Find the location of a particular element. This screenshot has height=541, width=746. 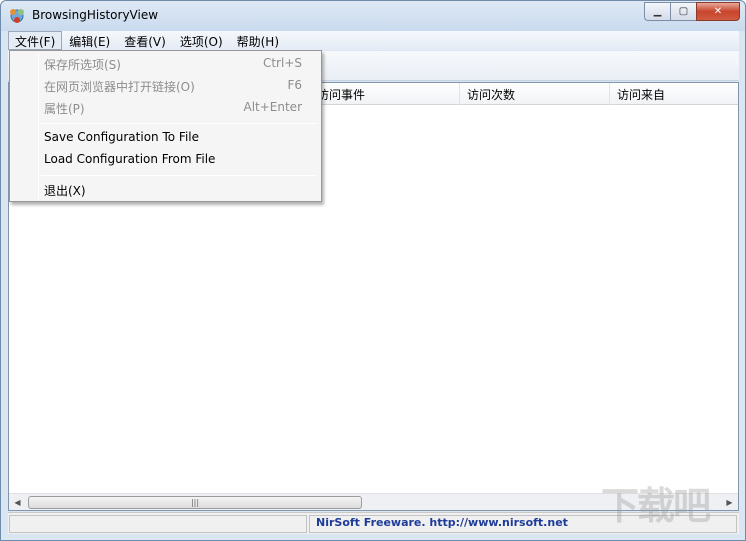

column-header-visit-count: 访问次数 is located at coordinates (534, 94).